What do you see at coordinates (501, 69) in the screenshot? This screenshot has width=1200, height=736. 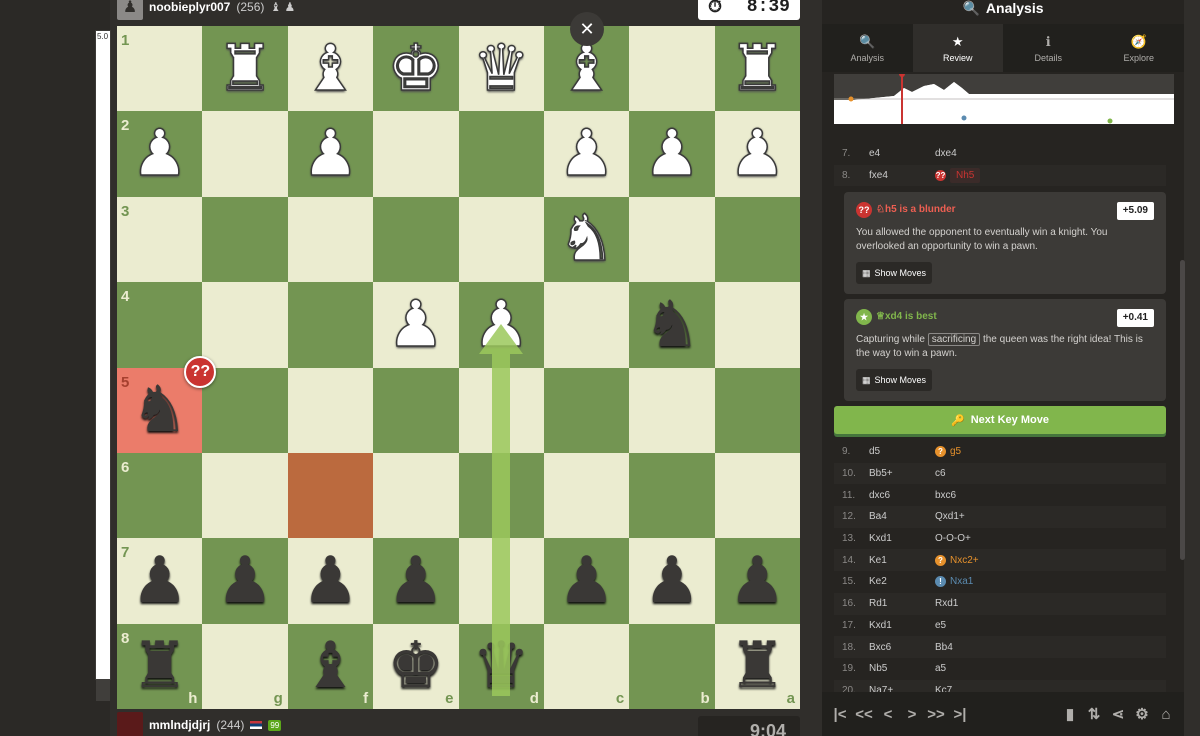 I see `white-queen-icon: ♛` at bounding box center [501, 69].